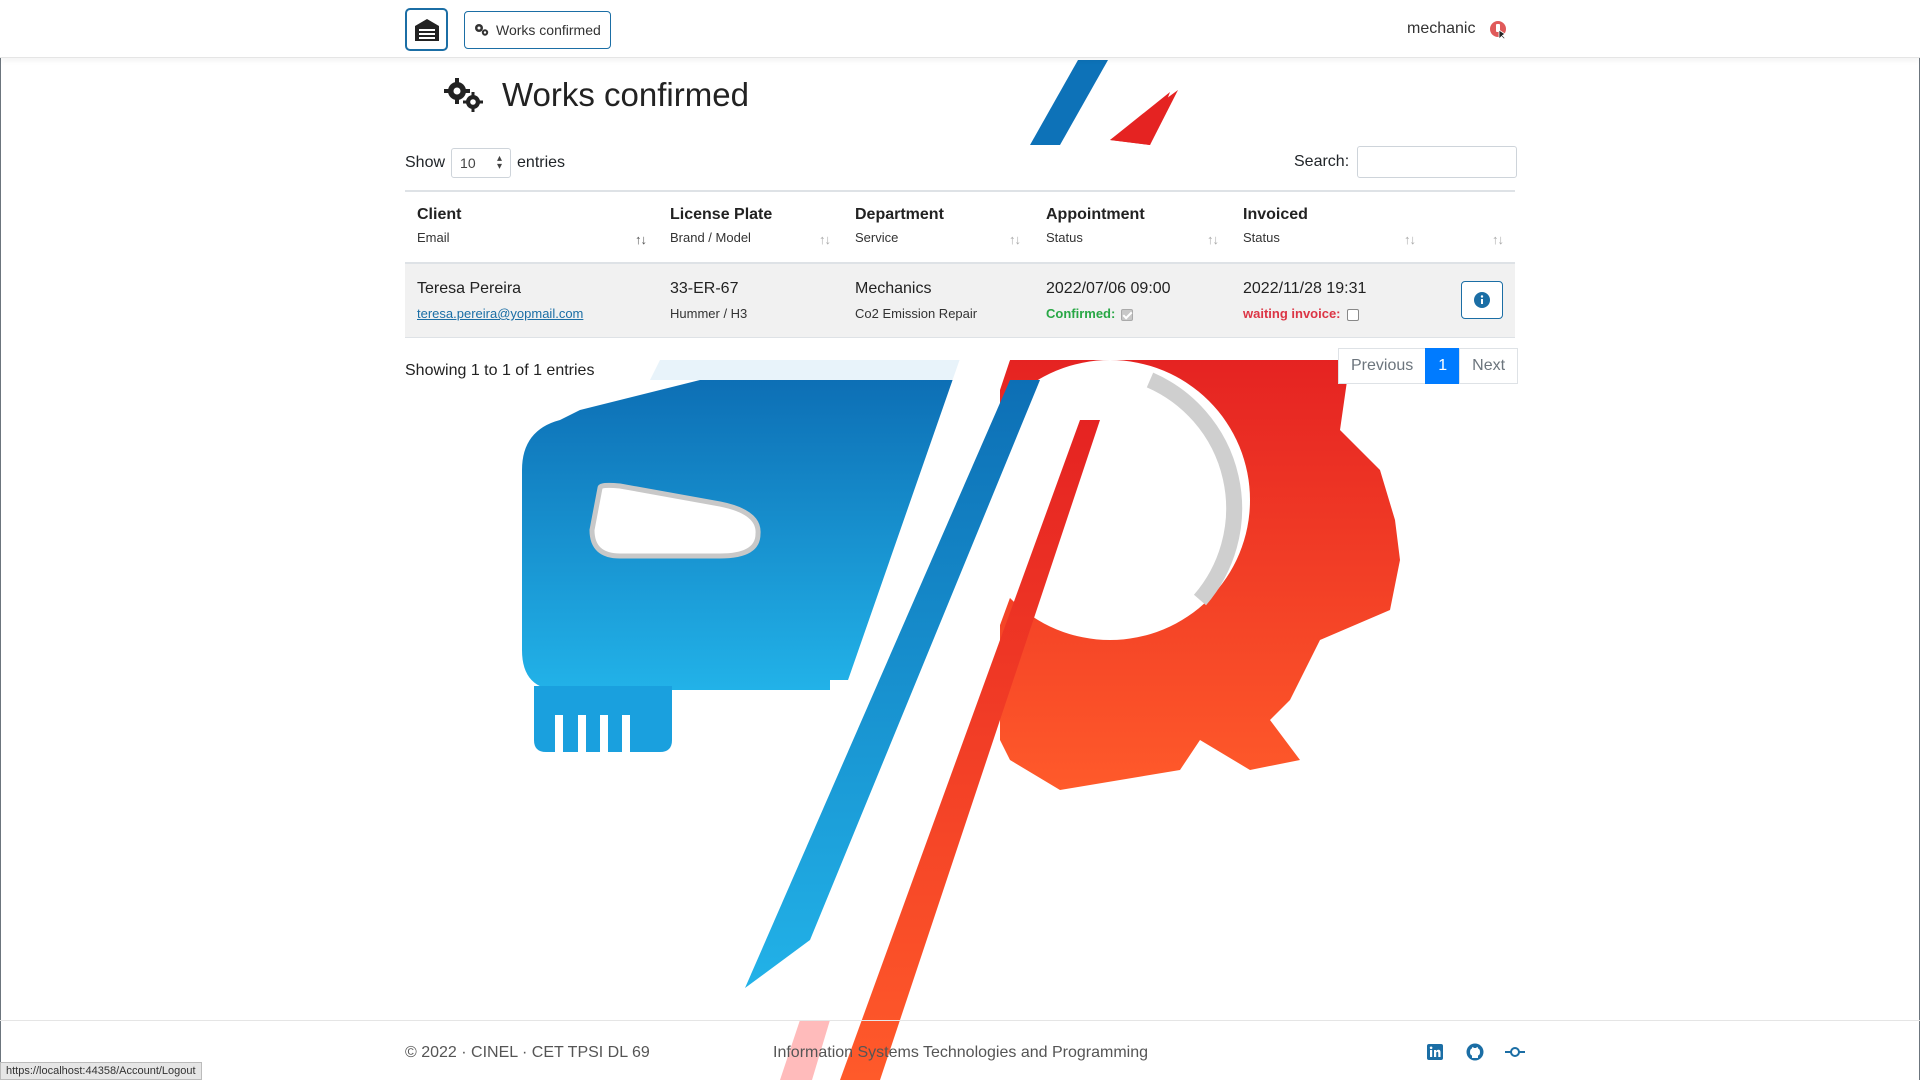  I want to click on page-title: Works confirmed, so click(625, 94).